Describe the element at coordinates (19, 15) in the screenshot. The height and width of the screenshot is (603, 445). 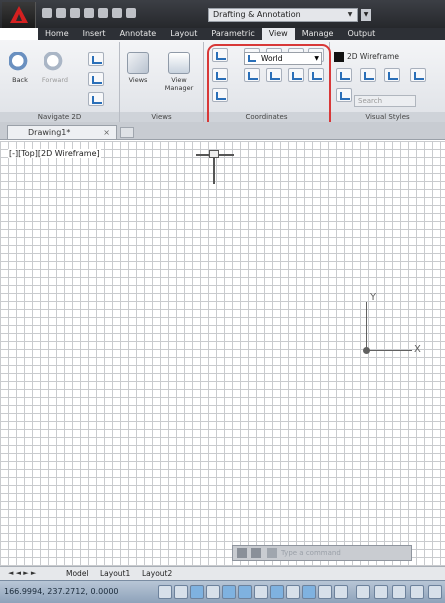
I see `application-menu-button` at that location.